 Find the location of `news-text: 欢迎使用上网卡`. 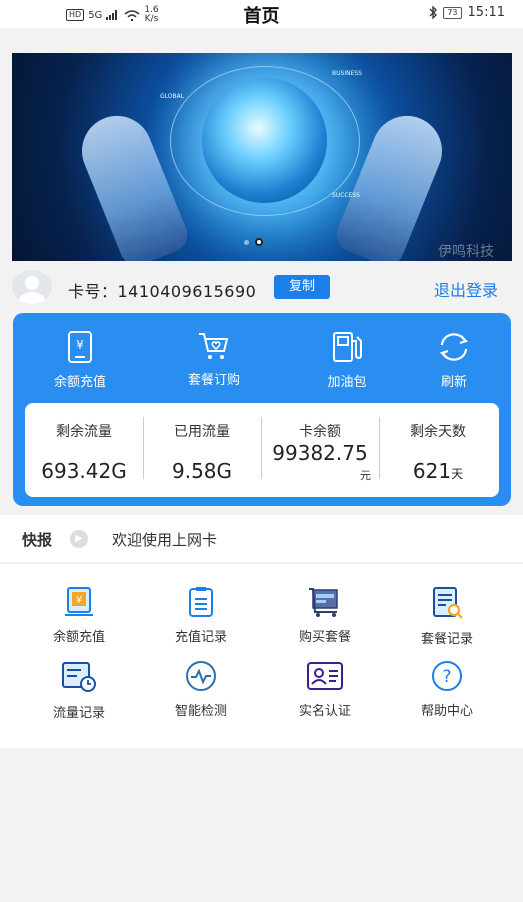

news-text: 欢迎使用上网卡 is located at coordinates (165, 540).